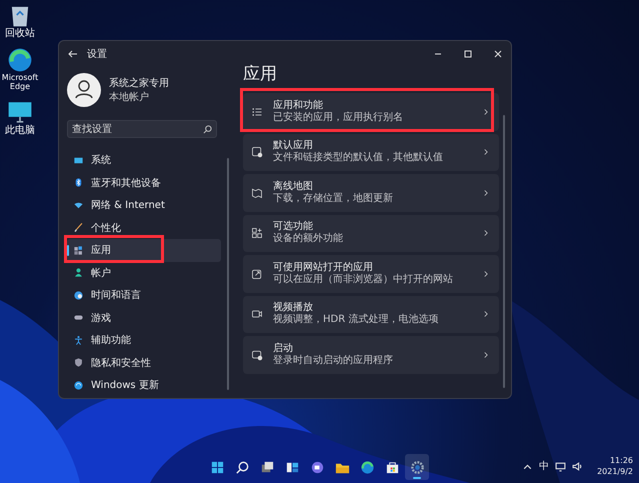 The image size is (639, 483). What do you see at coordinates (78, 272) in the screenshot?
I see `person-icon` at bounding box center [78, 272].